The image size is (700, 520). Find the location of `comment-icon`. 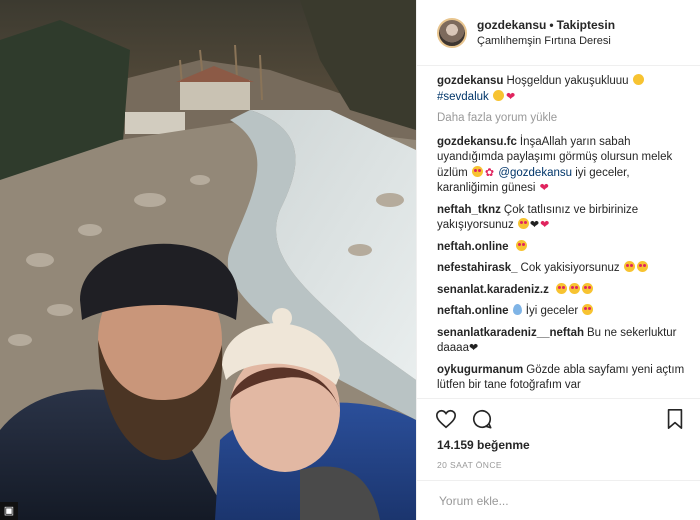

comment-icon is located at coordinates (482, 419).